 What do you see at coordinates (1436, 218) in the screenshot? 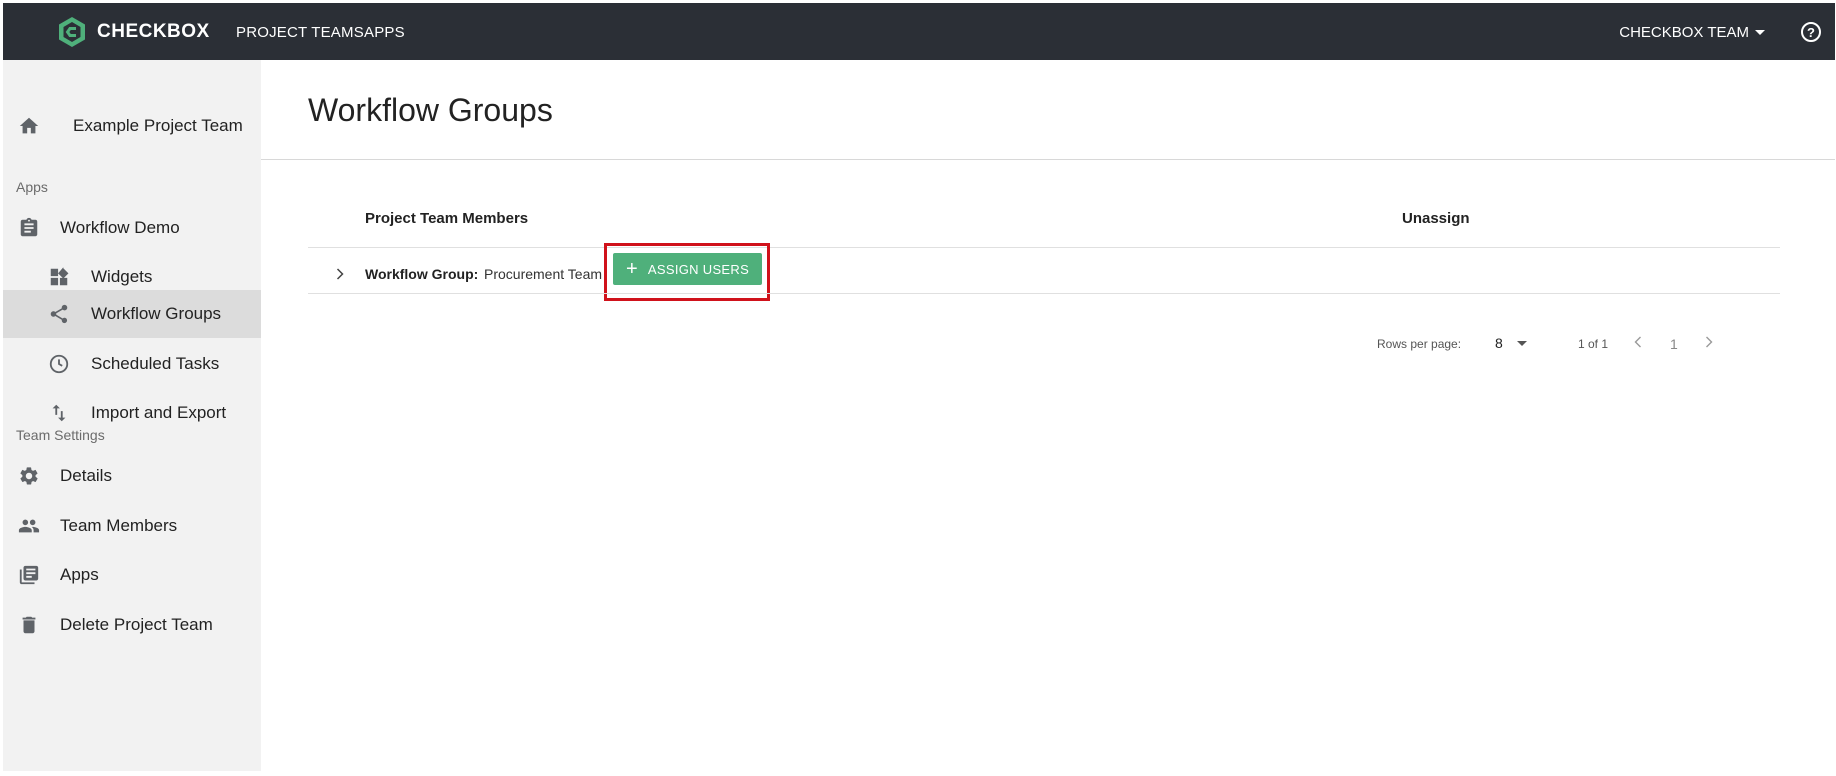
I see `column-header-unassign: Unassign` at bounding box center [1436, 218].